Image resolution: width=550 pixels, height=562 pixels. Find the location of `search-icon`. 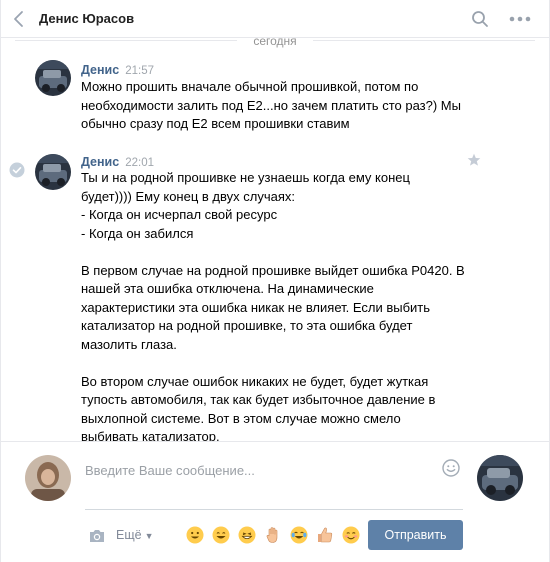

search-icon is located at coordinates (480, 19).